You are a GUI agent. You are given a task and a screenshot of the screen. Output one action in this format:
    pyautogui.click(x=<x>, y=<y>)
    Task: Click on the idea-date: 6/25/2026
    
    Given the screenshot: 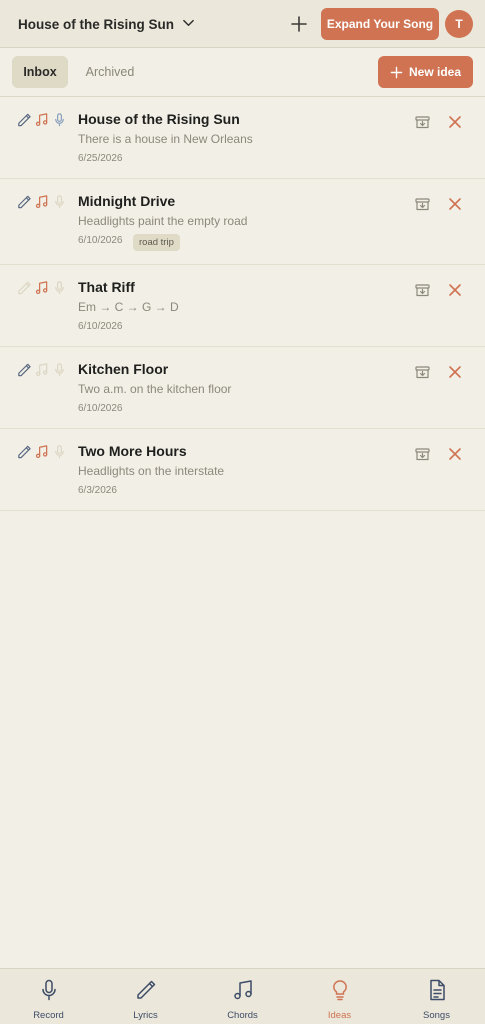 What is the action you would take?
    pyautogui.click(x=100, y=158)
    